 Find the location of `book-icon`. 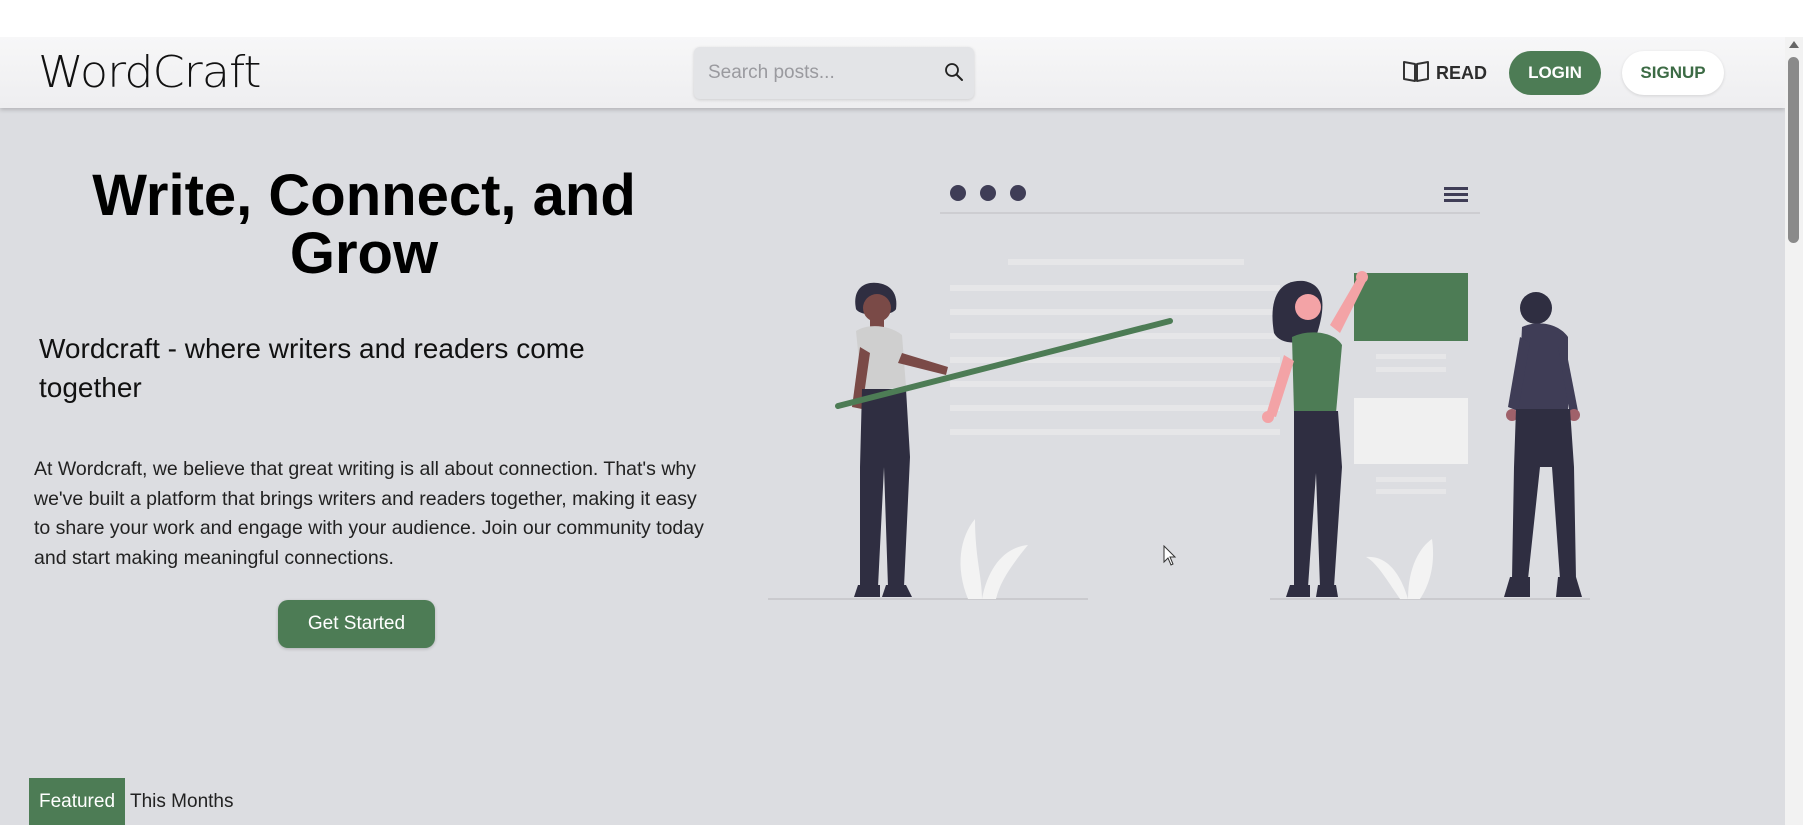

book-icon is located at coordinates (1416, 73).